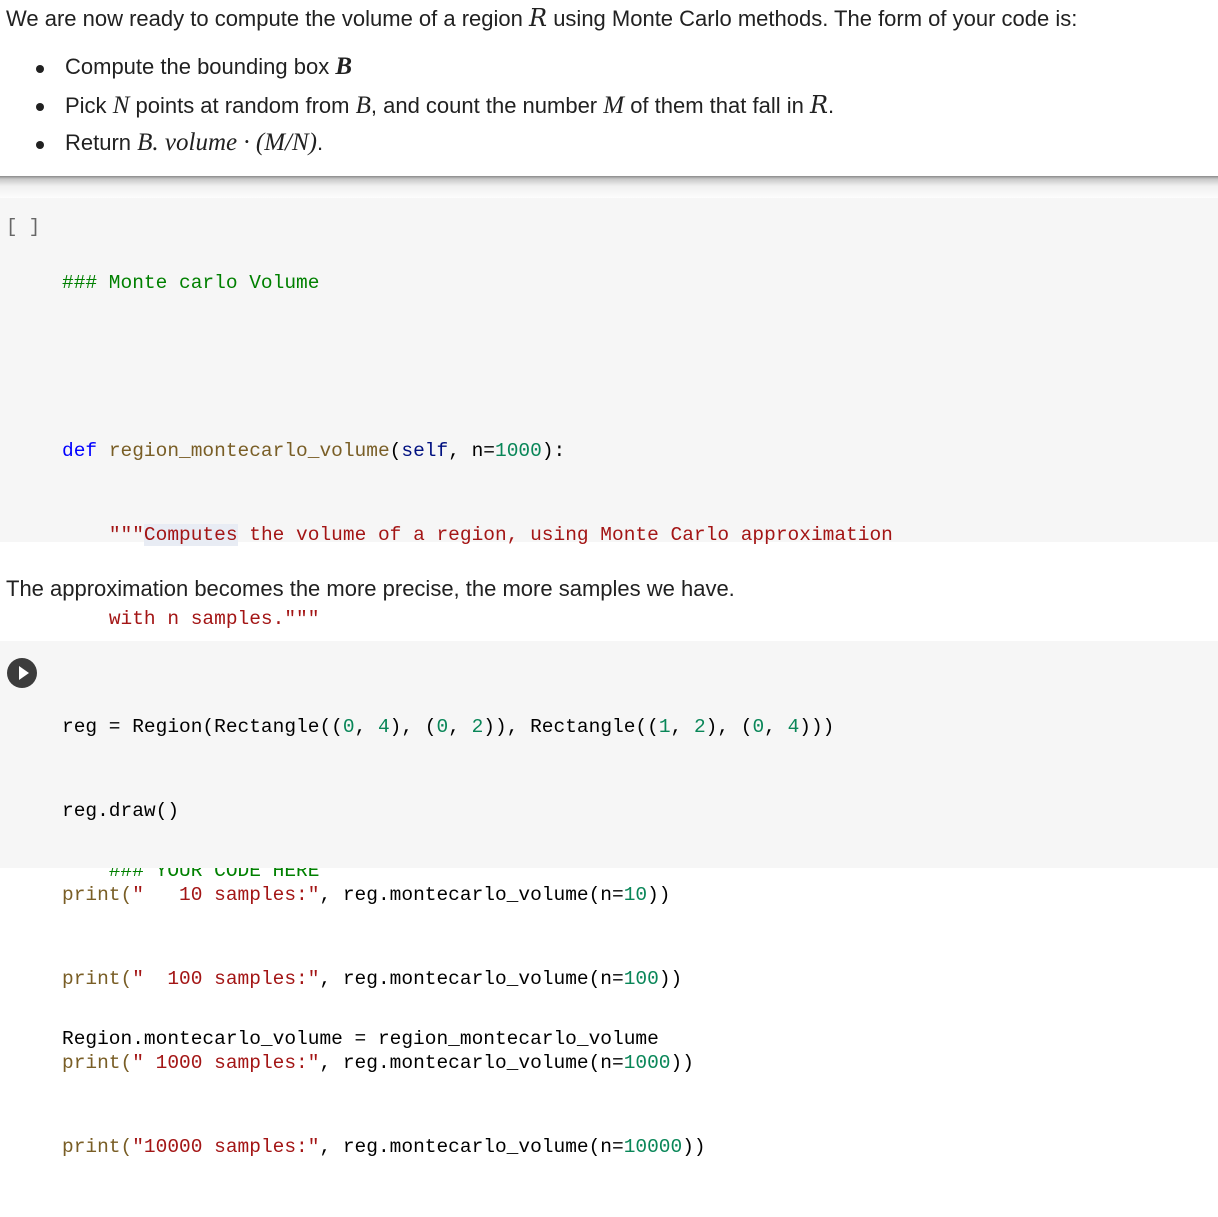 This screenshot has width=1218, height=1217. I want to click on docstring-highlight: Computes, so click(190, 535).